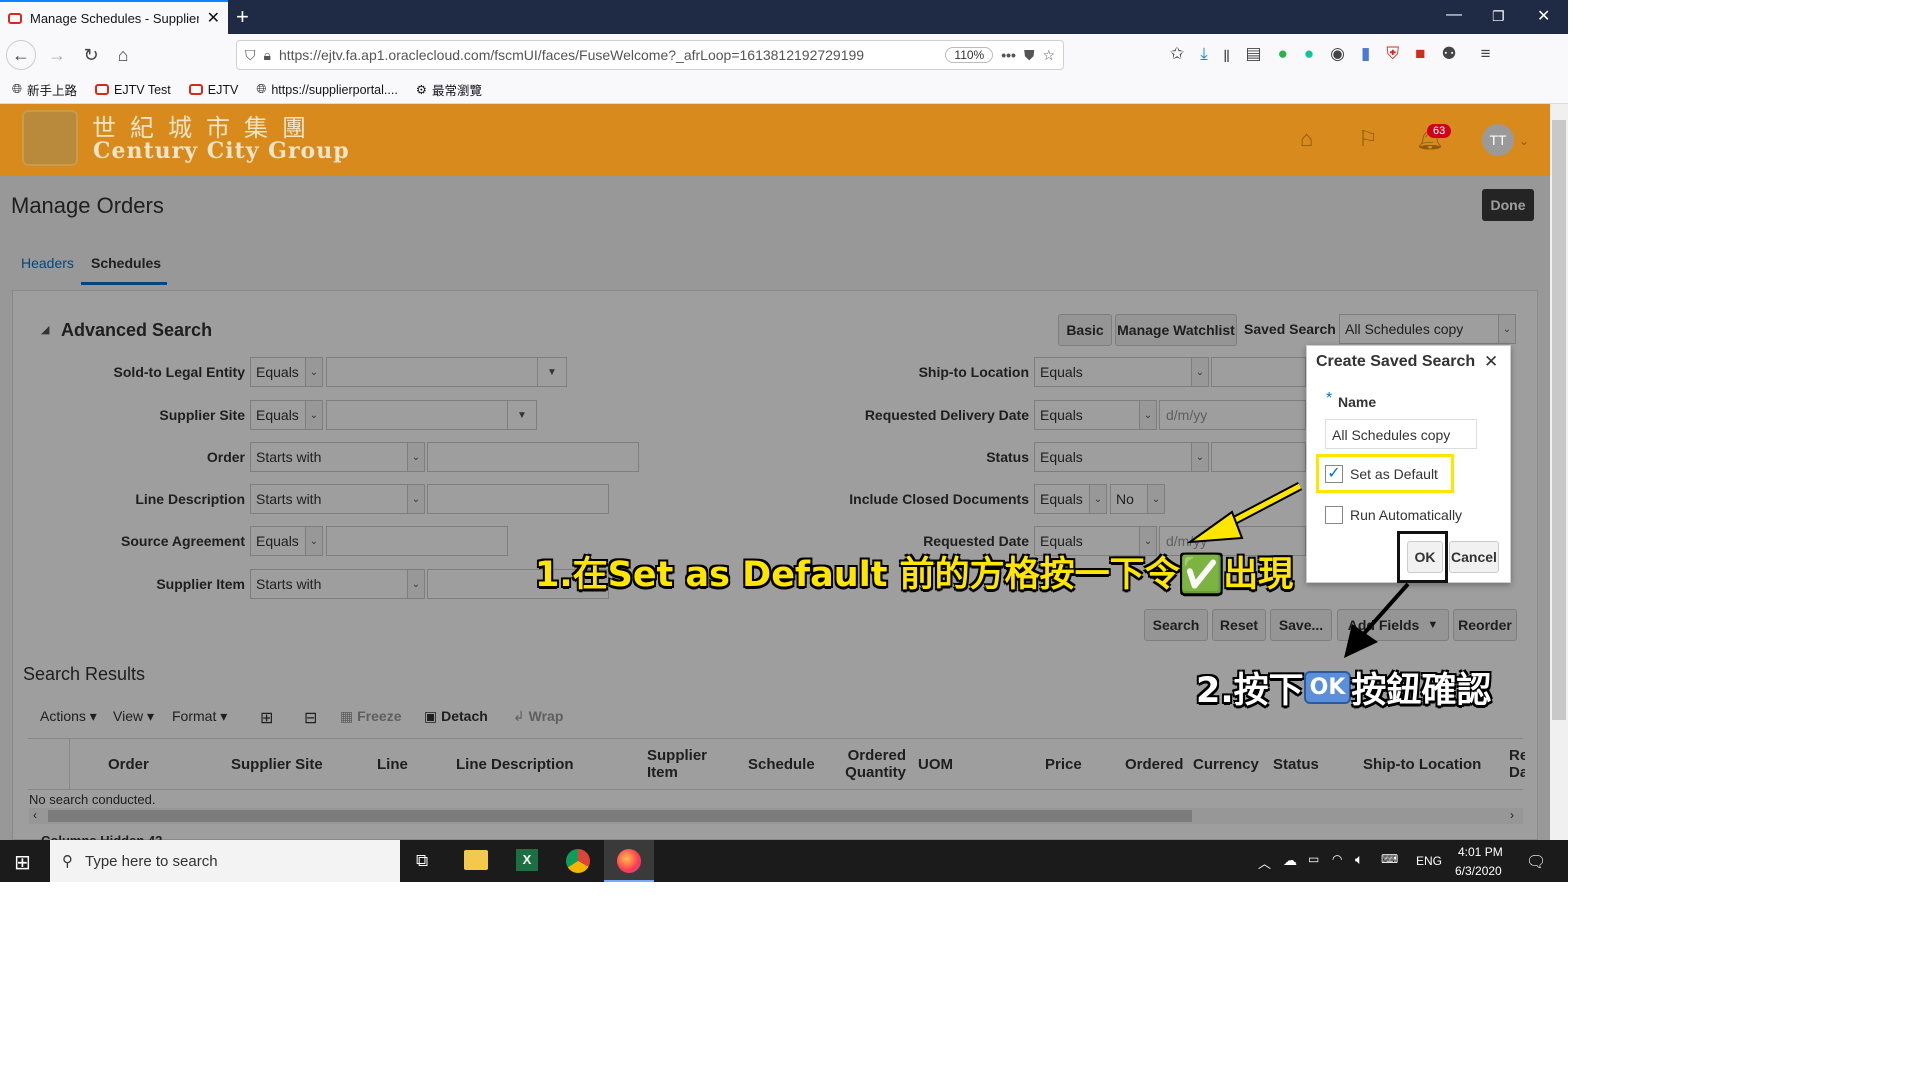 The width and height of the screenshot is (1920, 1080). Describe the element at coordinates (1425, 557) in the screenshot. I see `ok-button: OK` at that location.